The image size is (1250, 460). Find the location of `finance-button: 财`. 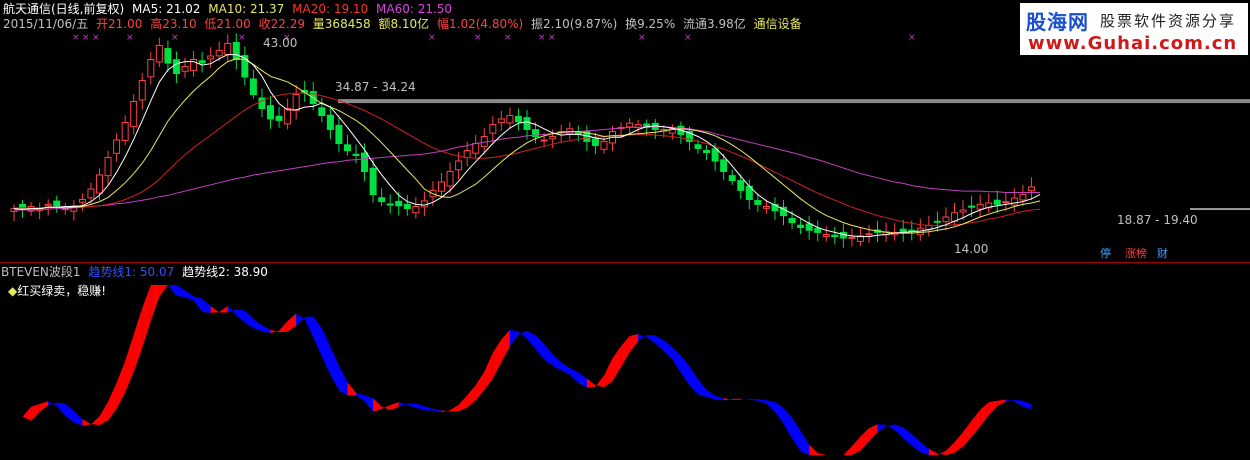

finance-button: 财 is located at coordinates (1162, 254).